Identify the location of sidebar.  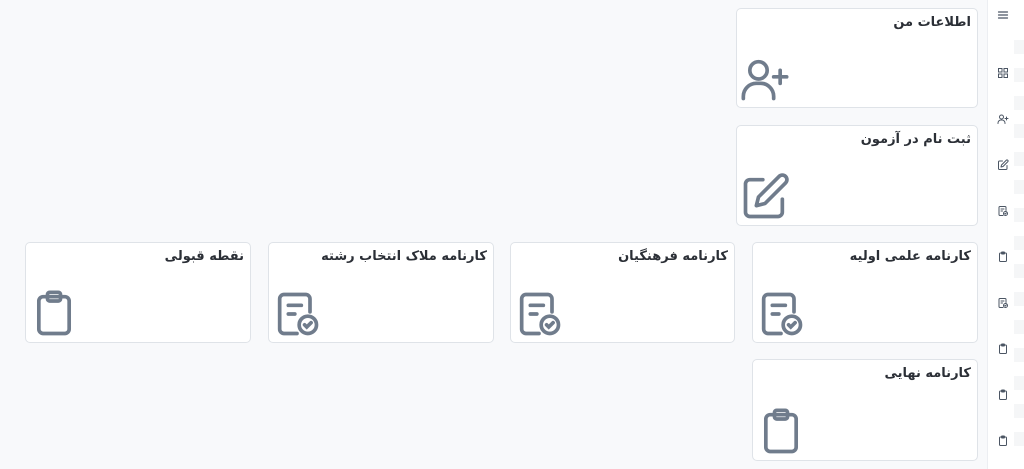
(1005, 234).